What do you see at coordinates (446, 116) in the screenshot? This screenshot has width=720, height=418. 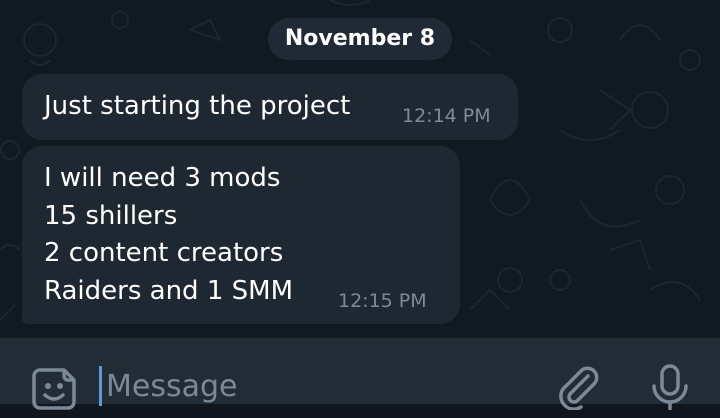 I see `message-timestamp: 12:14 PM` at bounding box center [446, 116].